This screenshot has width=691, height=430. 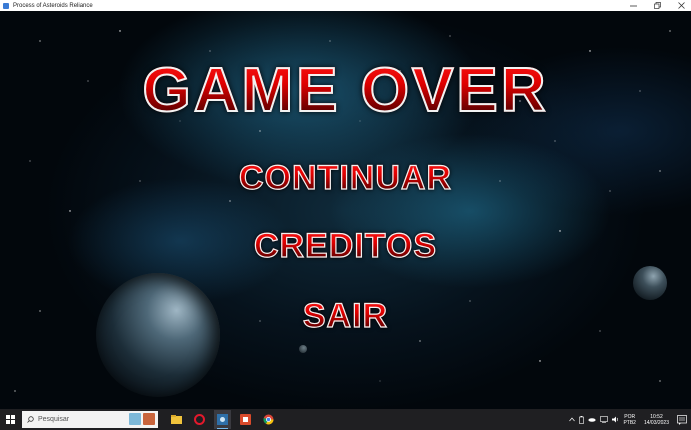 What do you see at coordinates (303, 349) in the screenshot?
I see `tiny-moon` at bounding box center [303, 349].